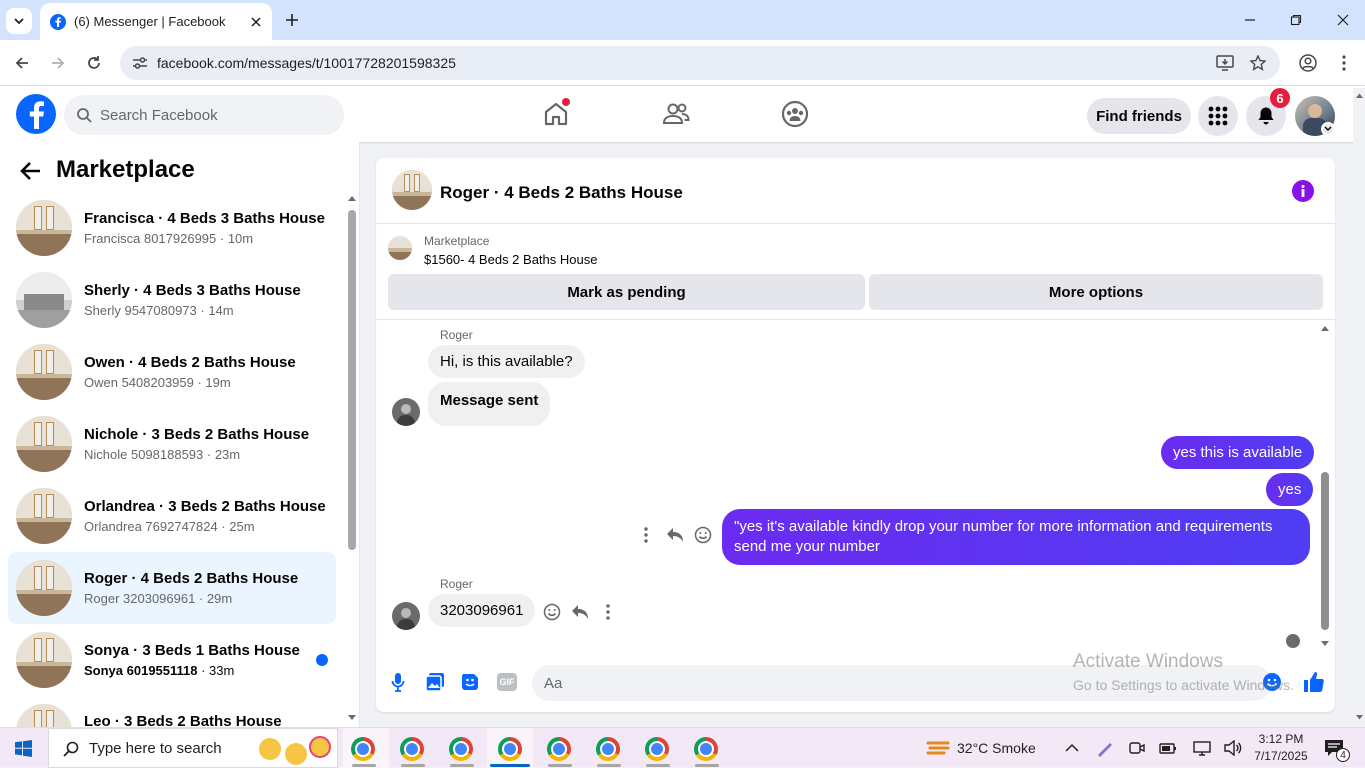 This screenshot has width=1365, height=768. I want to click on forward-icon, so click(58, 63).